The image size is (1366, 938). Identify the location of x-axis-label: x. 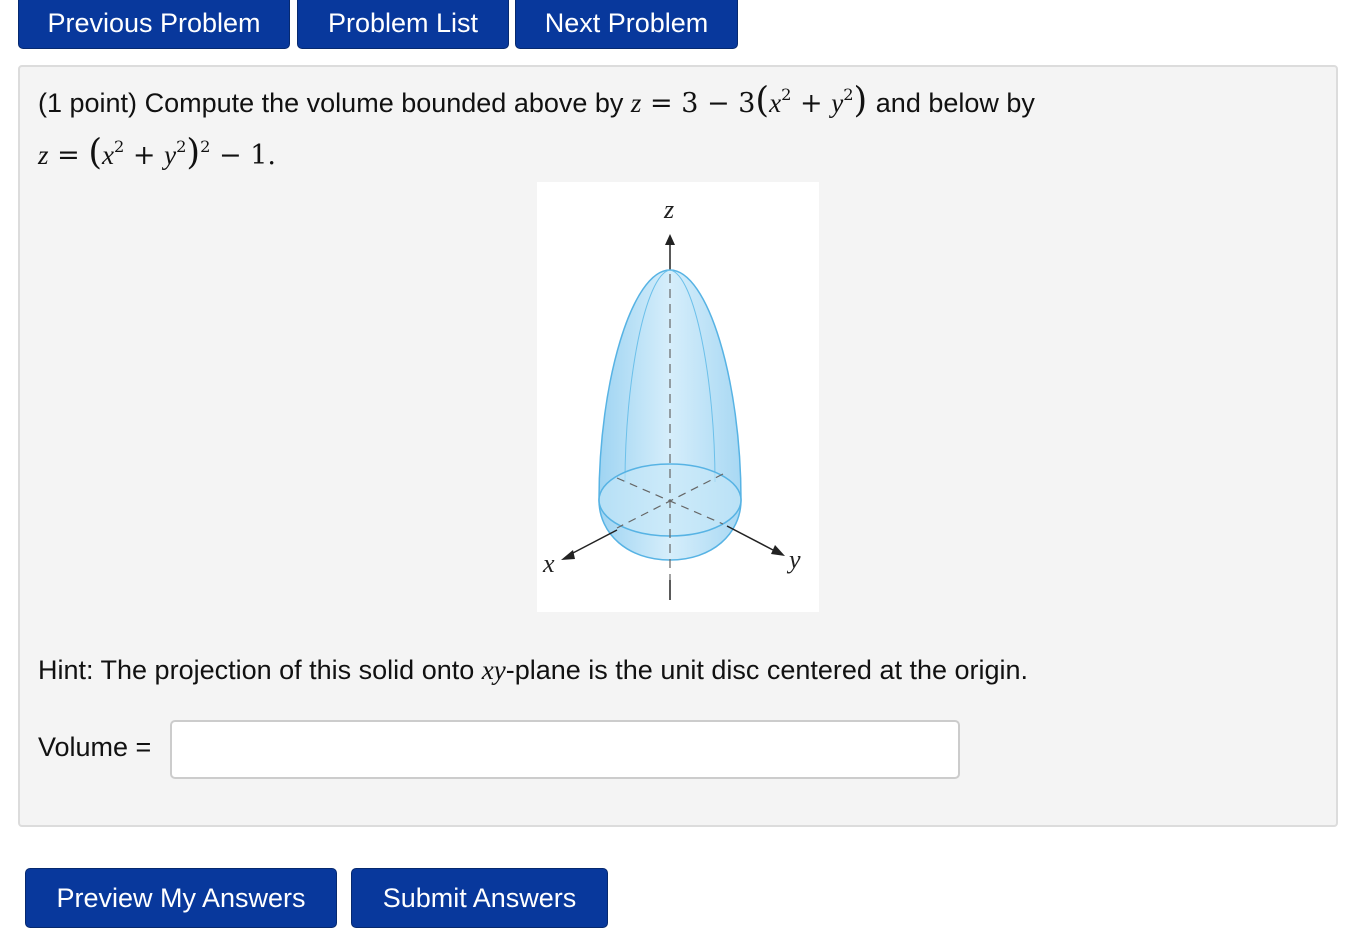
(548, 563).